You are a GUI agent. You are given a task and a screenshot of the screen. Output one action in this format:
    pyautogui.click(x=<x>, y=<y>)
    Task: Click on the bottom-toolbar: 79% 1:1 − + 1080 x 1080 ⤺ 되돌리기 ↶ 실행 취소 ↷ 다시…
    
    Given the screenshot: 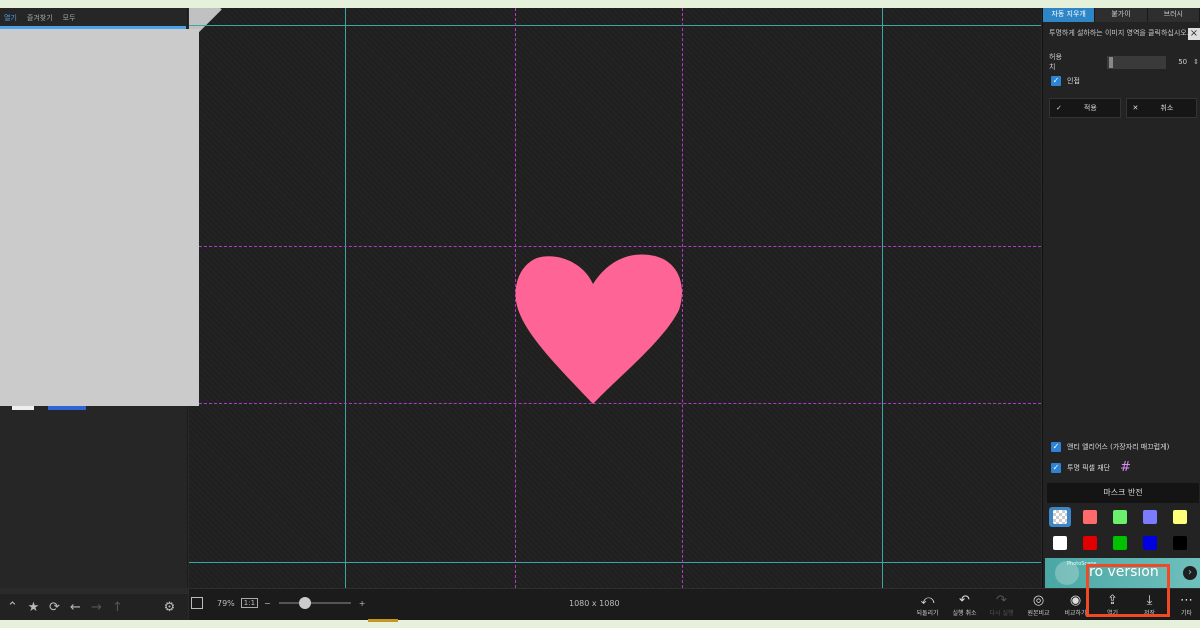 What is the action you would take?
    pyautogui.click(x=694, y=604)
    